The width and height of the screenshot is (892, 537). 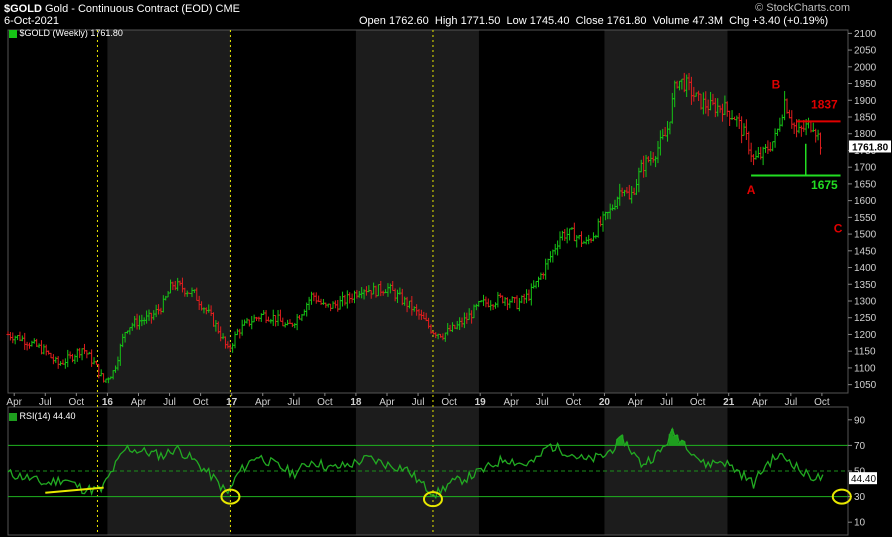 What do you see at coordinates (865, 168) in the screenshot?
I see `price-y-tick-label: 1700` at bounding box center [865, 168].